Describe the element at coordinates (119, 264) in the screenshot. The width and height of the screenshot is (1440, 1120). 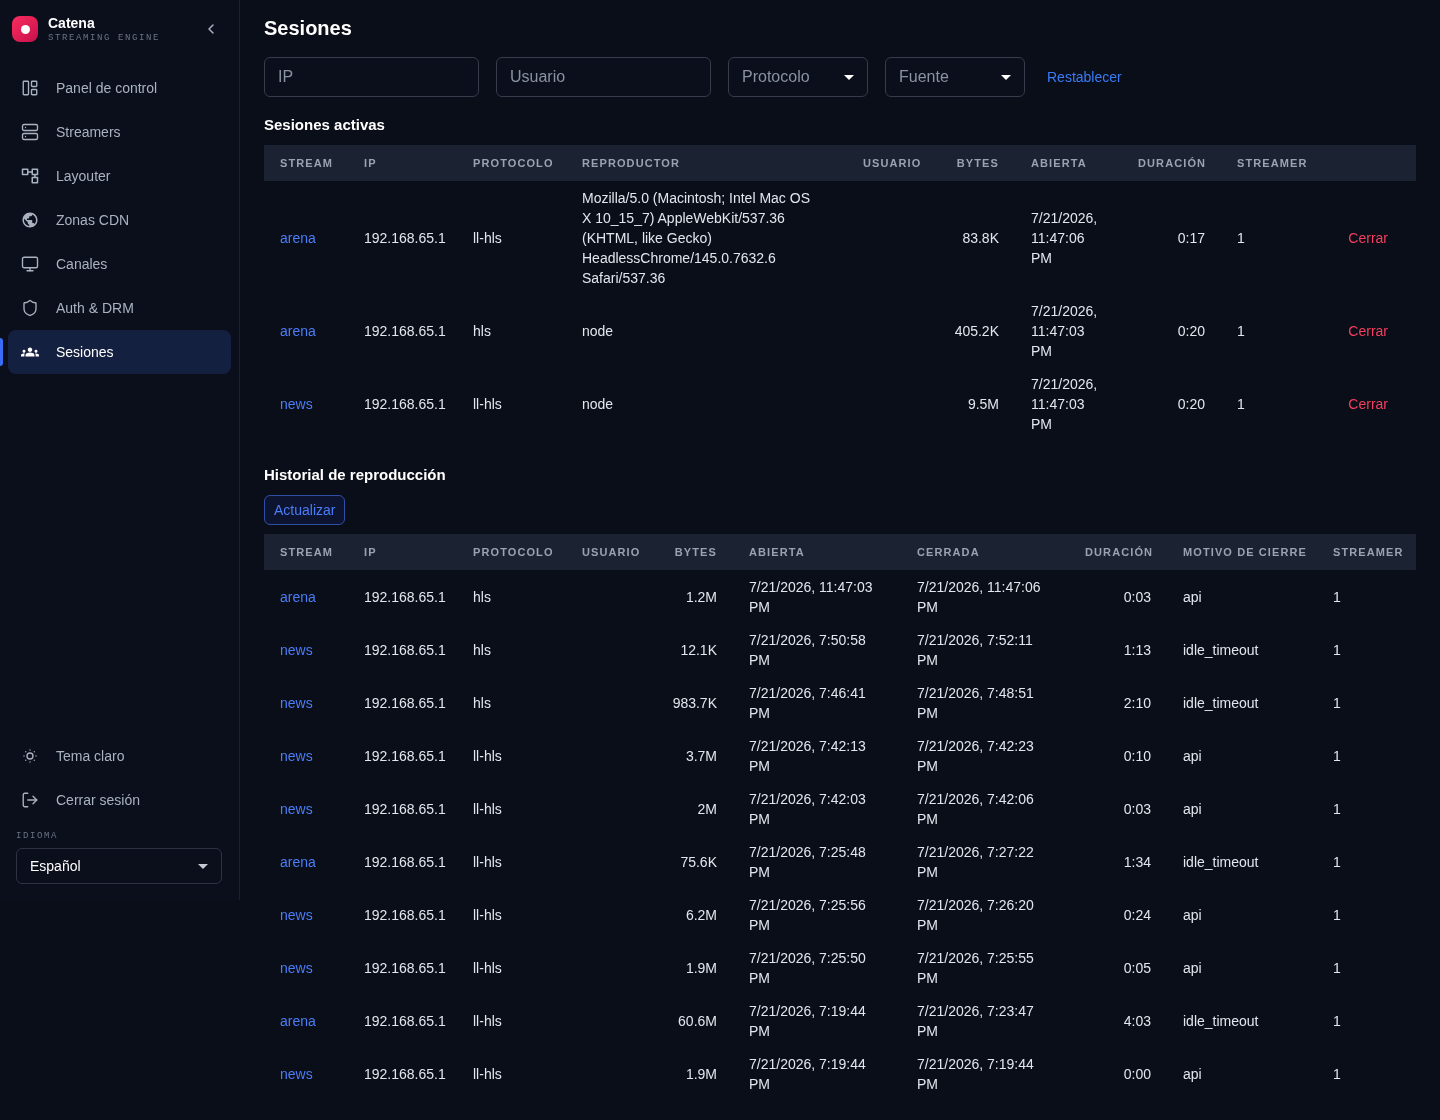
I see `nav-item: Canales` at that location.